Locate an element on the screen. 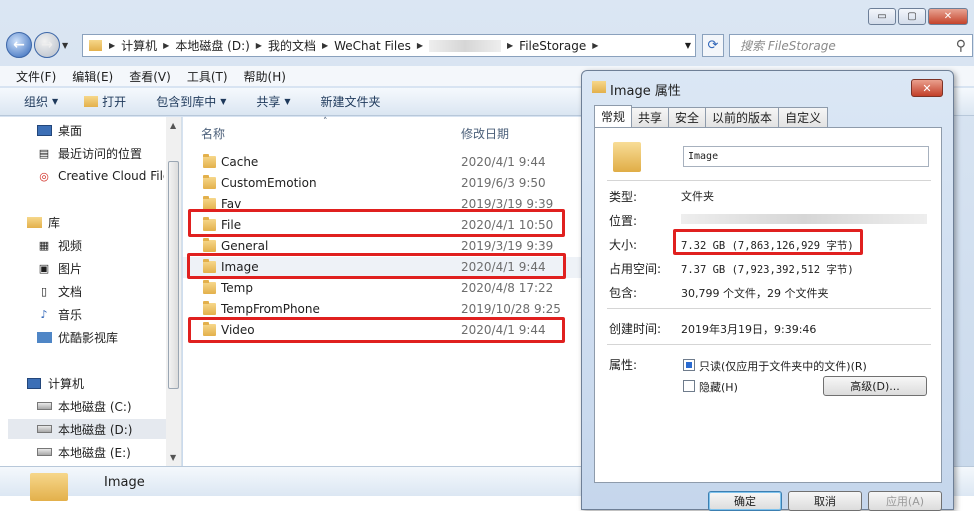 This screenshot has height=511, width=974. close-button: ✕ is located at coordinates (948, 16).